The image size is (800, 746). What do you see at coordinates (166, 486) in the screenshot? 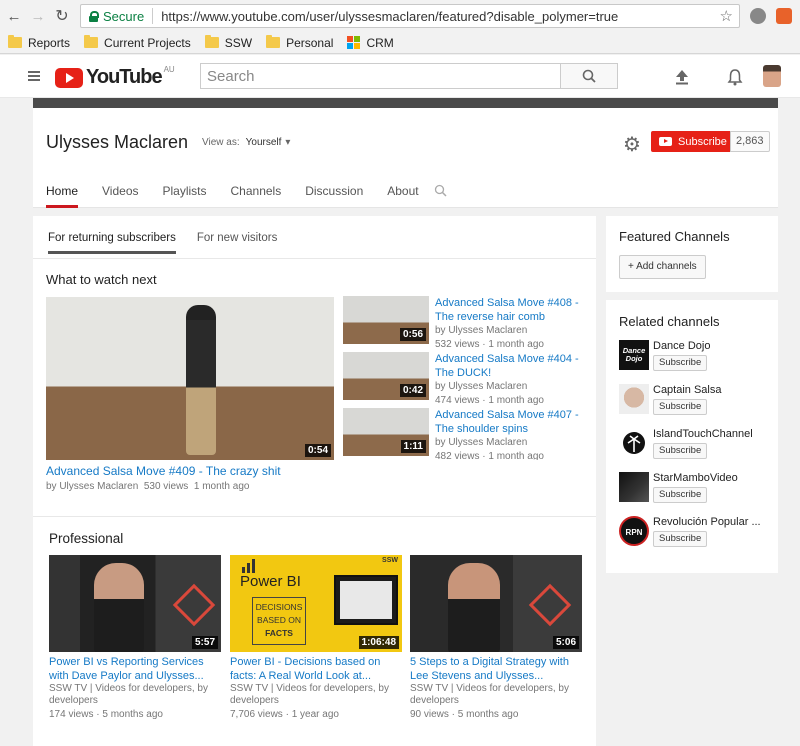
I see `video-views: 530 views` at bounding box center [166, 486].